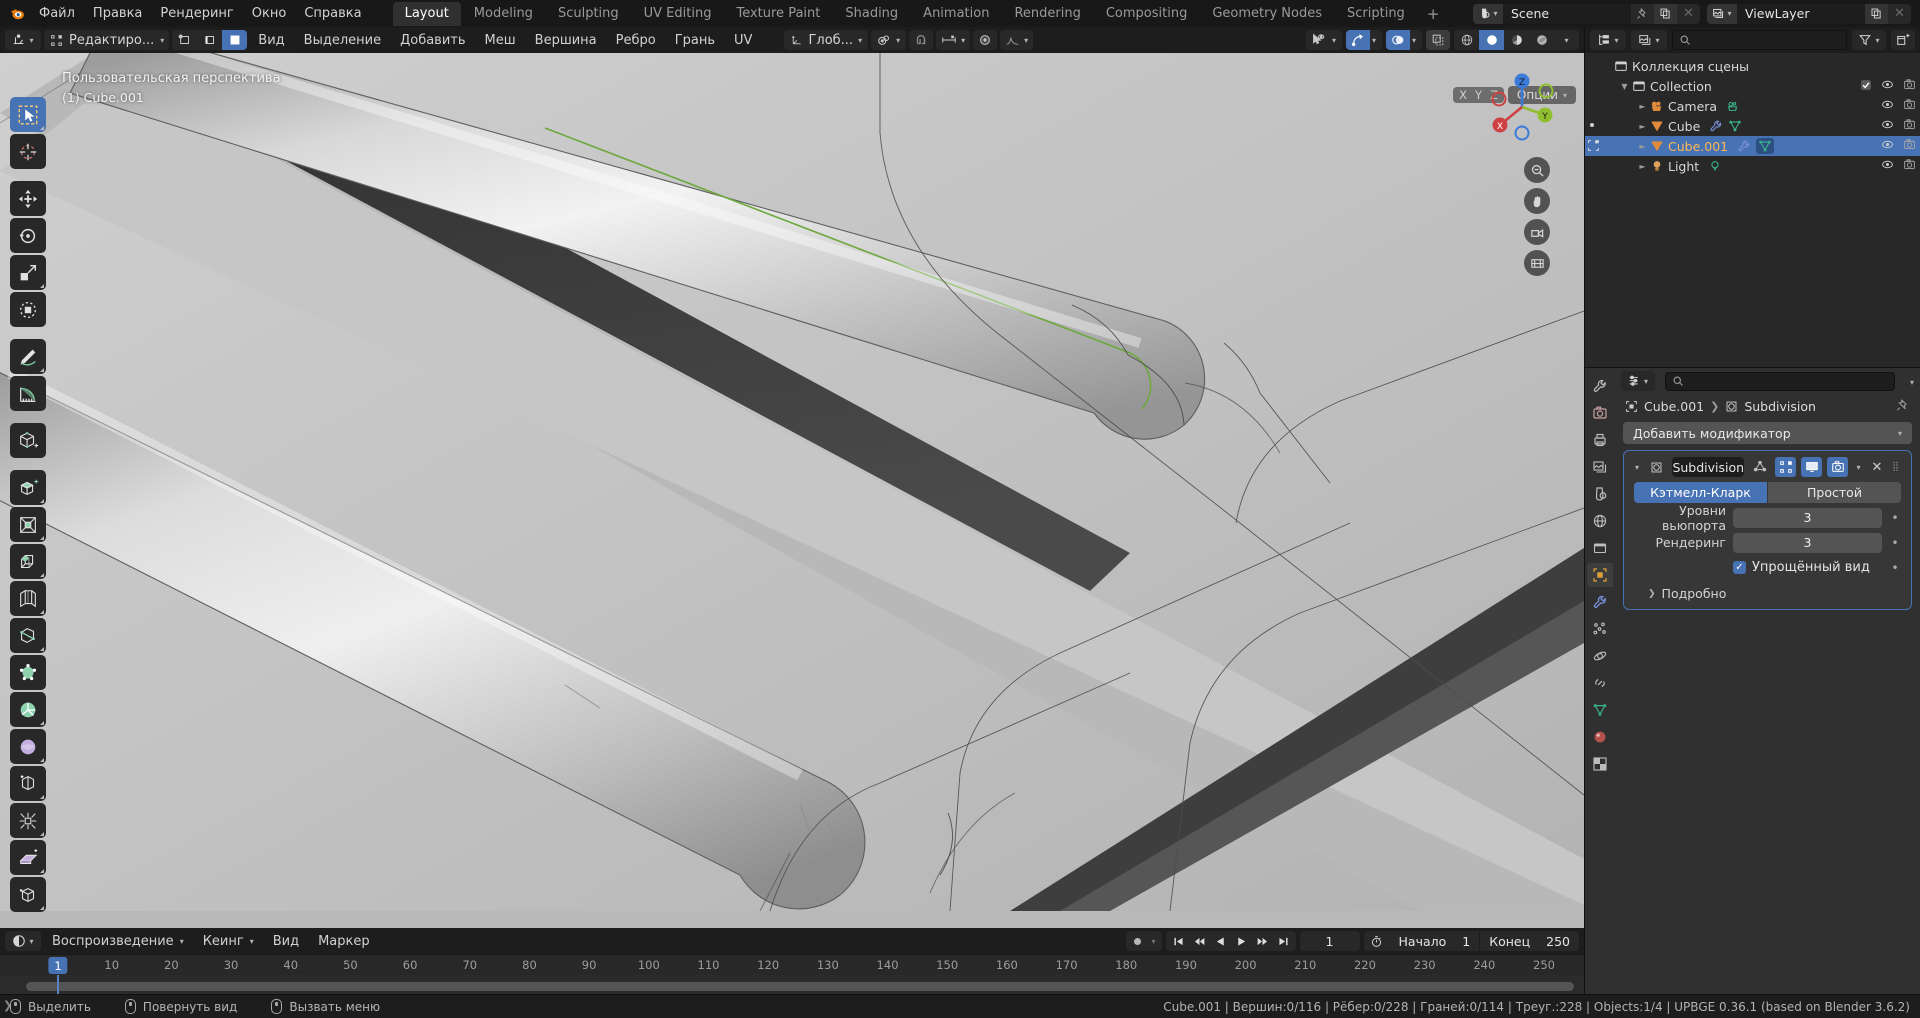 This screenshot has width=1920, height=1018. What do you see at coordinates (1759, 40) in the screenshot?
I see `outliner-search-input` at bounding box center [1759, 40].